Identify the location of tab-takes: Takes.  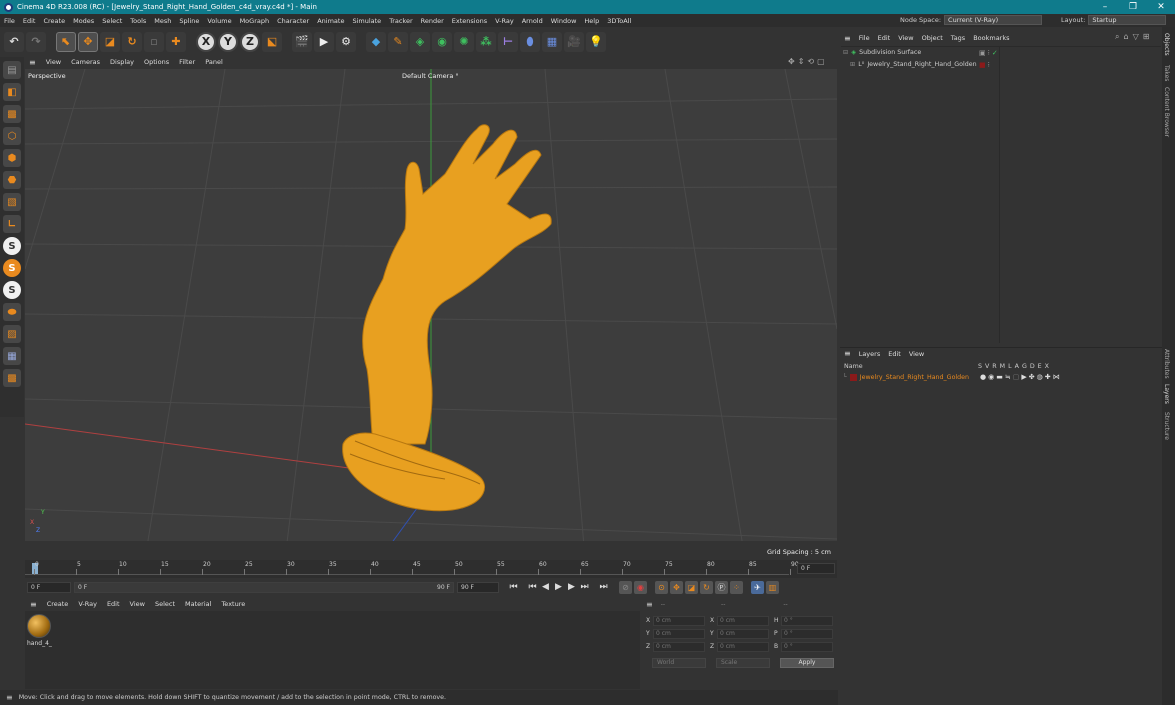
(1166, 73).